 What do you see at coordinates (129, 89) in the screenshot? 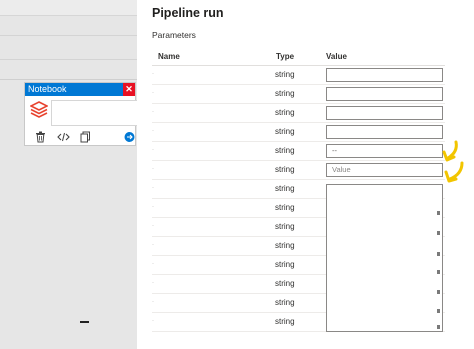
I see `close-icon: ✕` at bounding box center [129, 89].